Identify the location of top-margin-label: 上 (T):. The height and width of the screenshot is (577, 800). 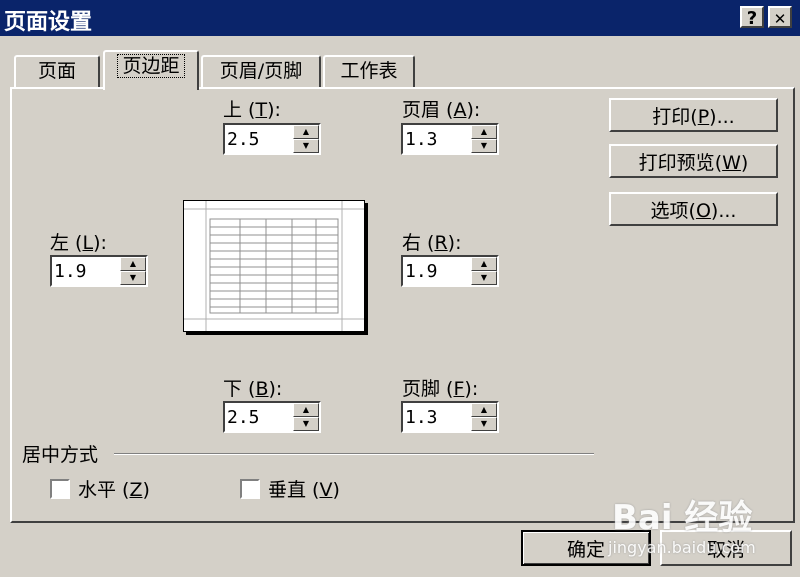
(252, 110).